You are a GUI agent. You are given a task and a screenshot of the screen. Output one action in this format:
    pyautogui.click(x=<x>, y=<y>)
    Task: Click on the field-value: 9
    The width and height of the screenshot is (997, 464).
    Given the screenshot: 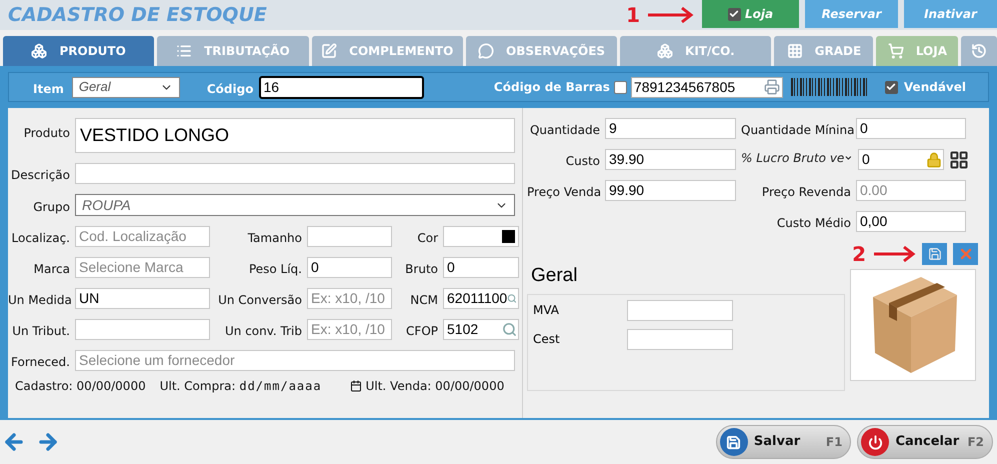 What is the action you would take?
    pyautogui.click(x=613, y=128)
    